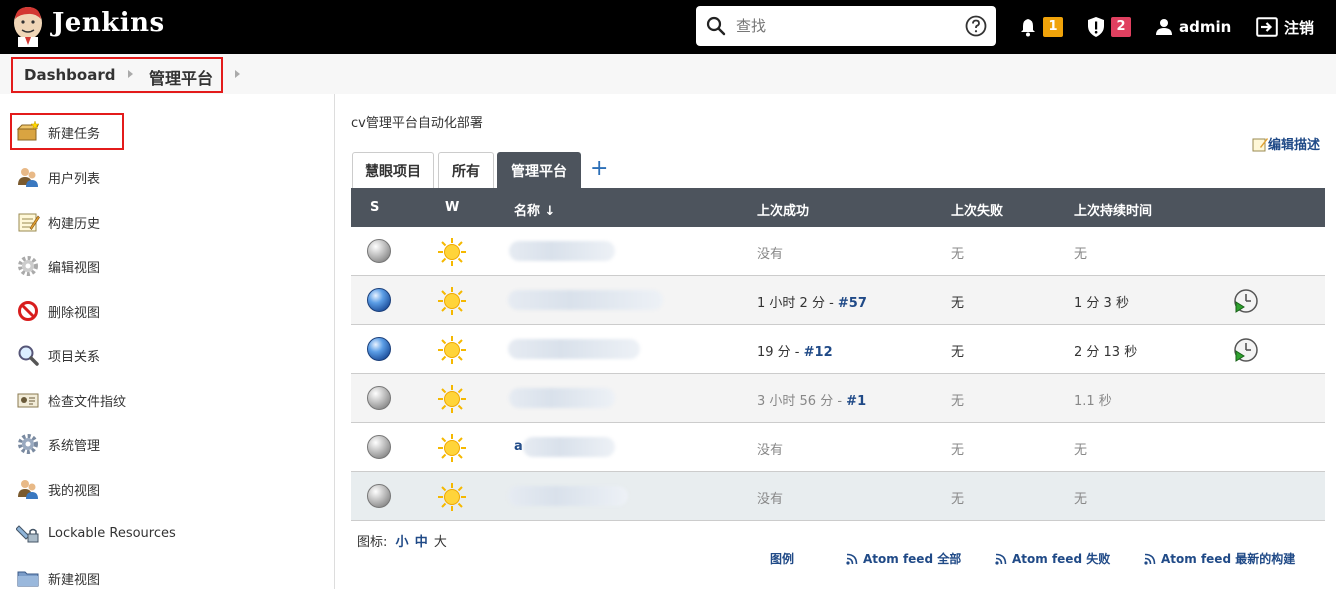 Image resolution: width=1336 pixels, height=592 pixels. What do you see at coordinates (1121, 27) in the screenshot?
I see `security-badge: 2` at bounding box center [1121, 27].